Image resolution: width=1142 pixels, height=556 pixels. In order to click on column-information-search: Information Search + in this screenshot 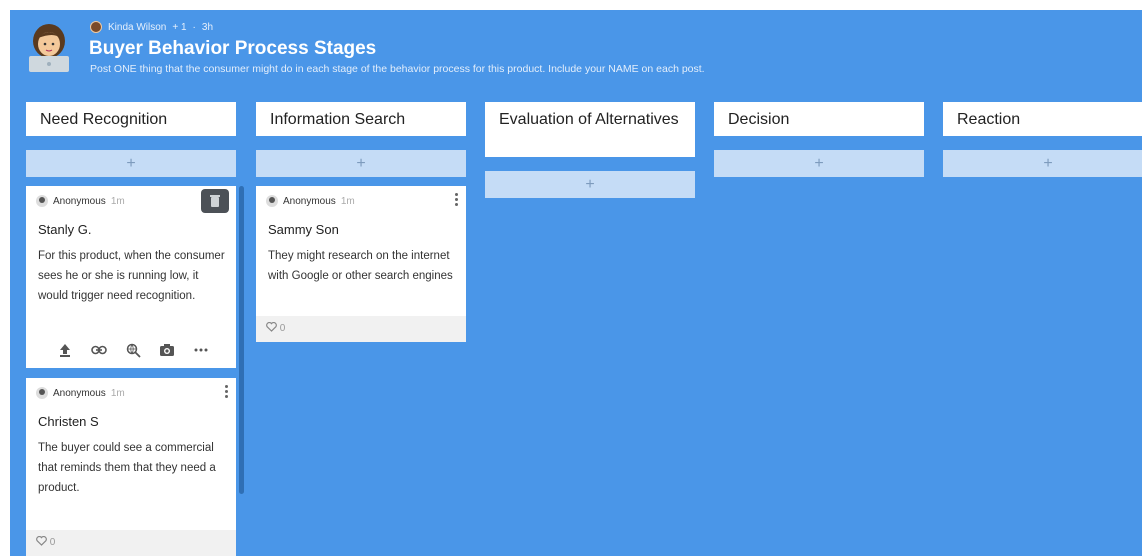, I will do `click(361, 139)`.